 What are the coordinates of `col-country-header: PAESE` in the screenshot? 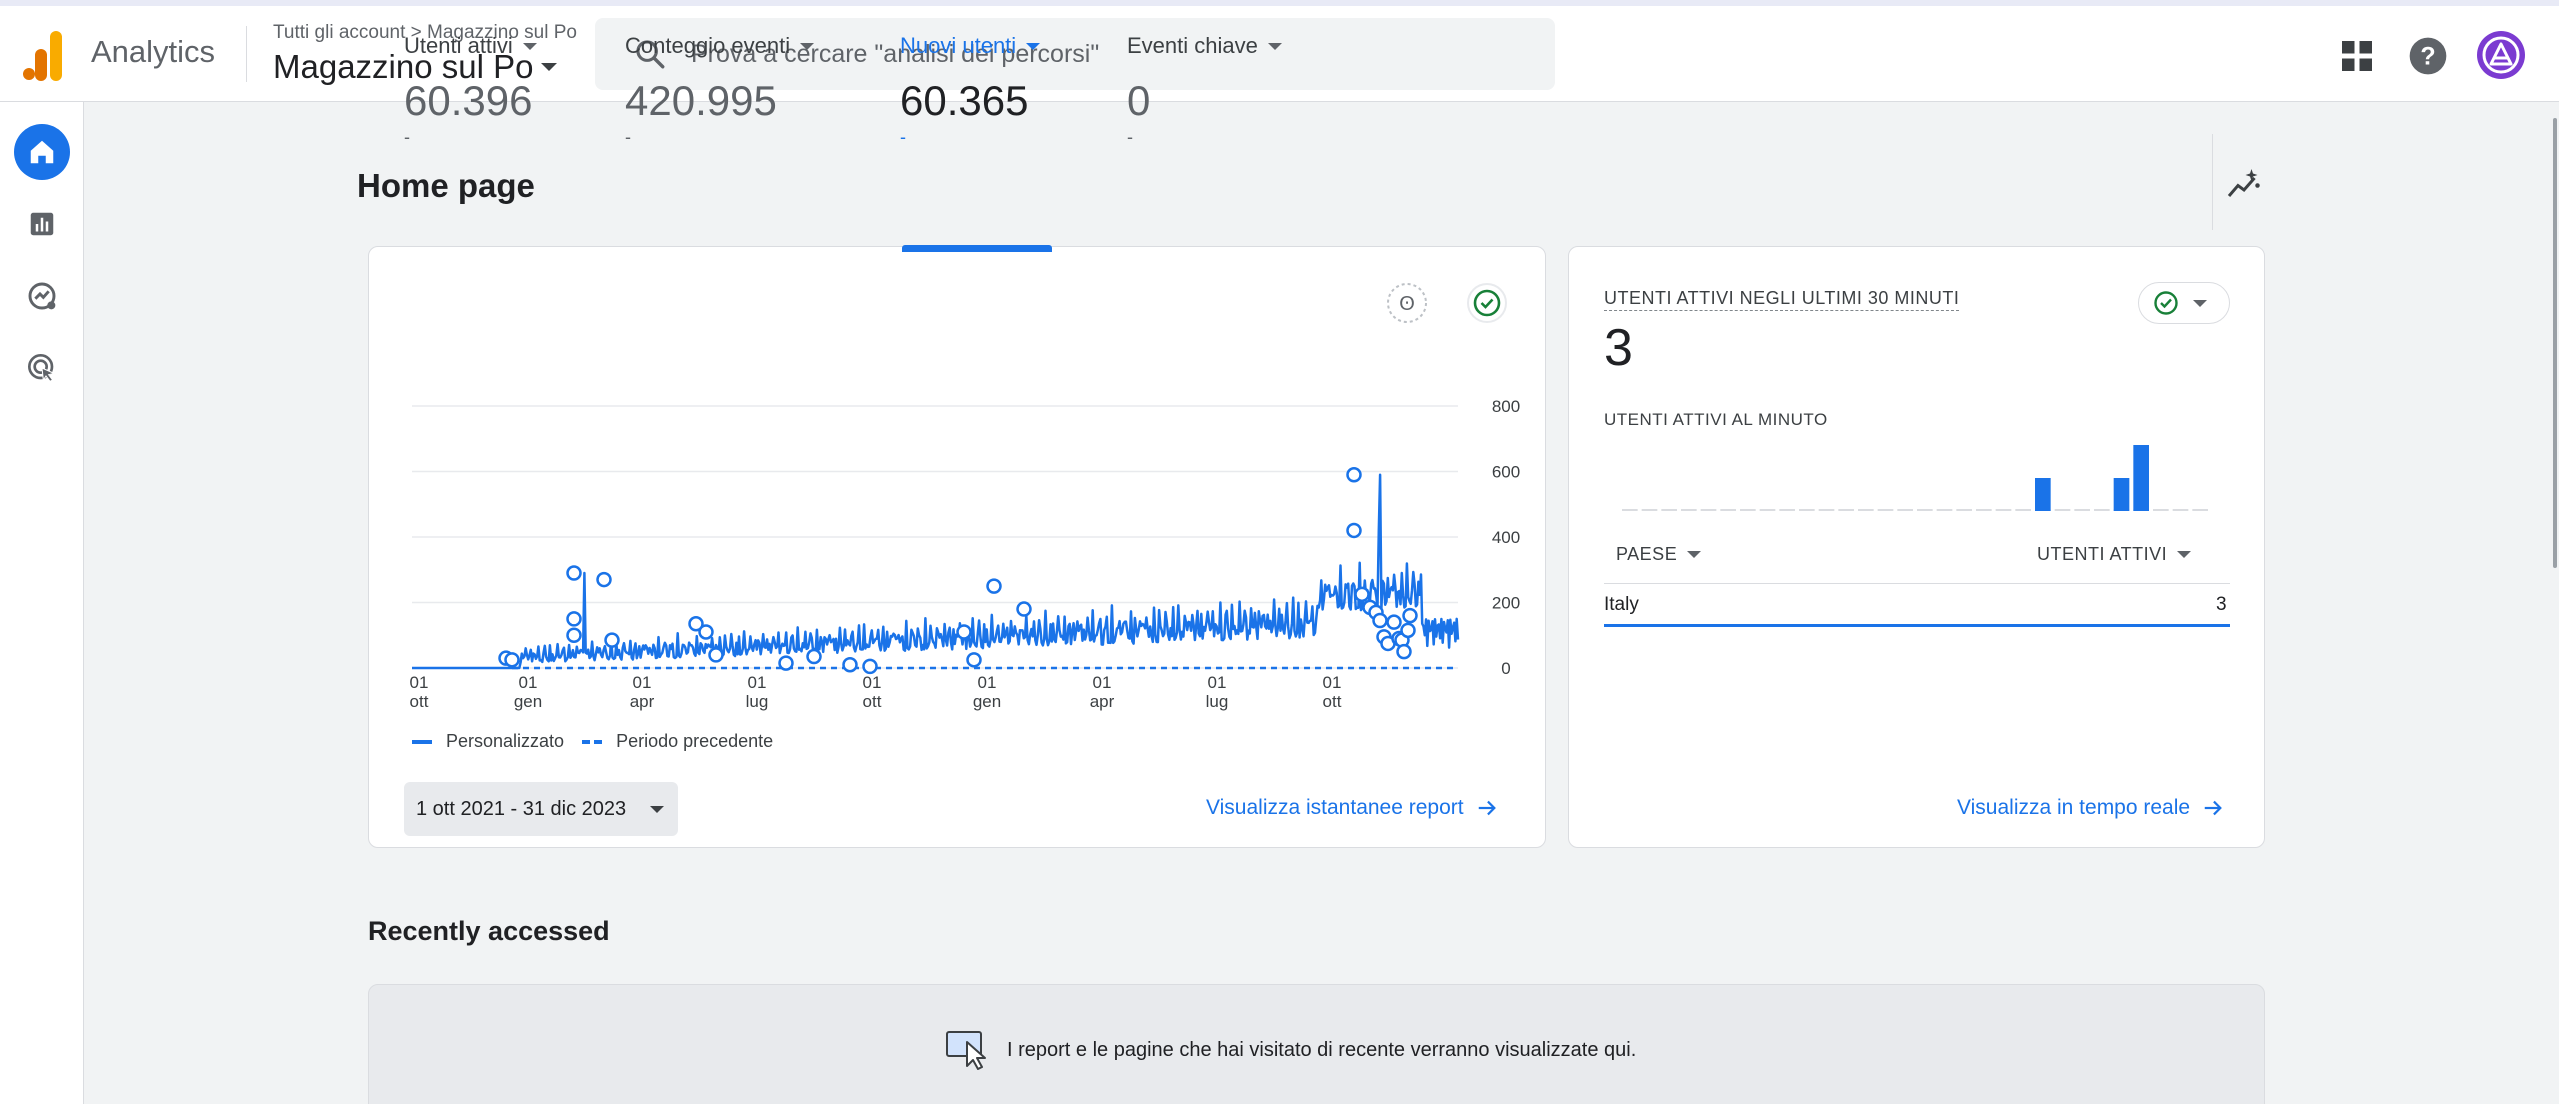 It's located at (1659, 554).